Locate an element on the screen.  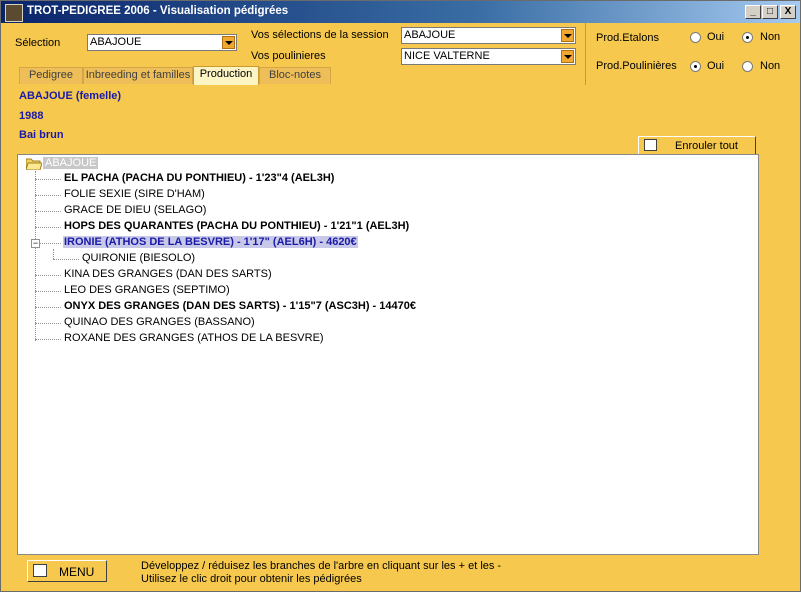
menu-icon is located at coordinates (40, 570).